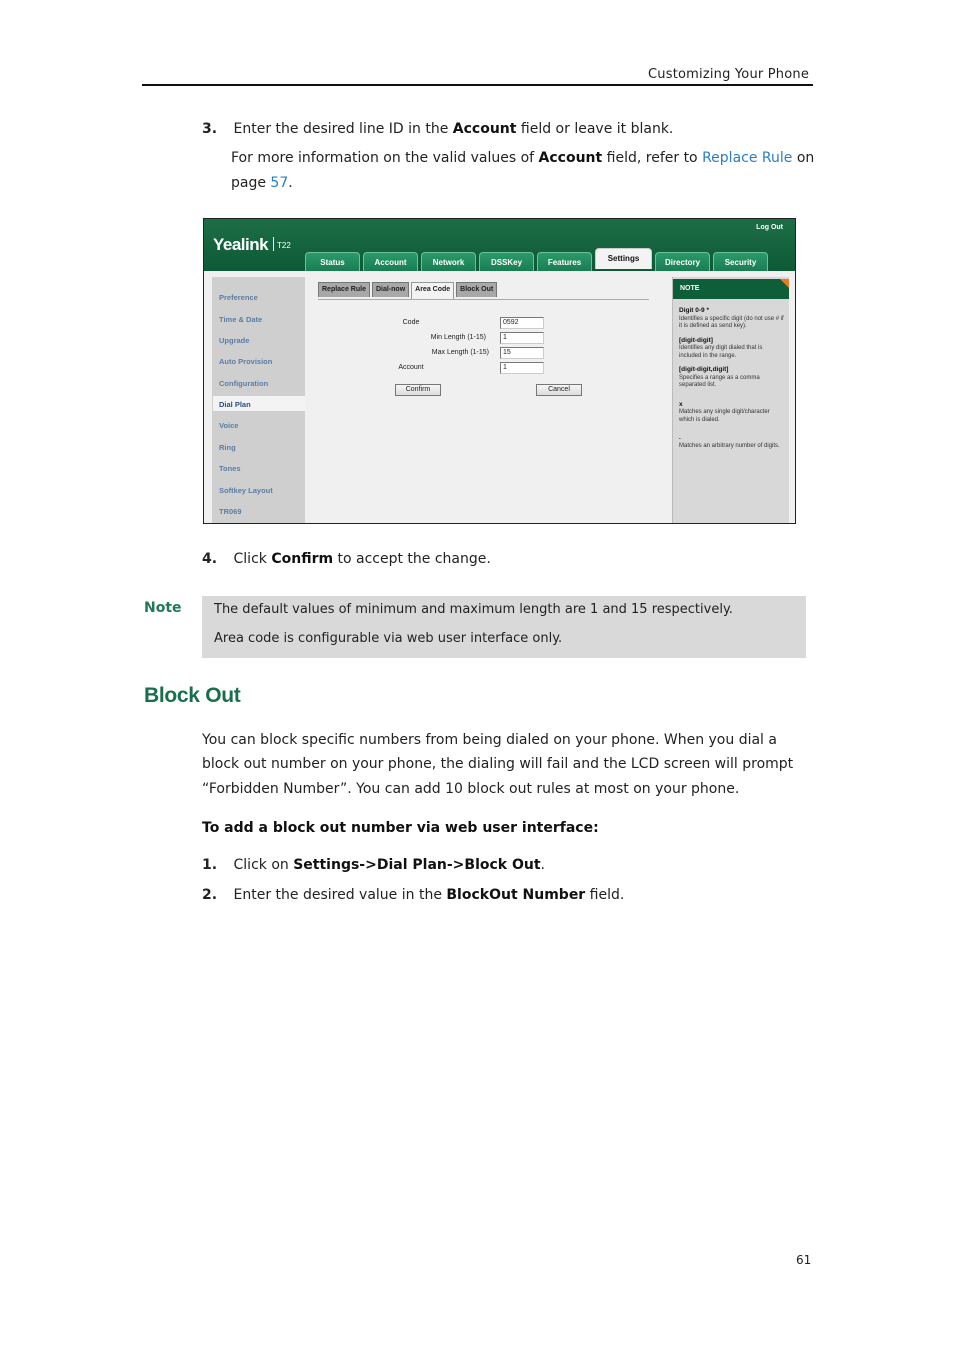  What do you see at coordinates (433, 291) in the screenshot?
I see `subtab-area-code: Area Code` at bounding box center [433, 291].